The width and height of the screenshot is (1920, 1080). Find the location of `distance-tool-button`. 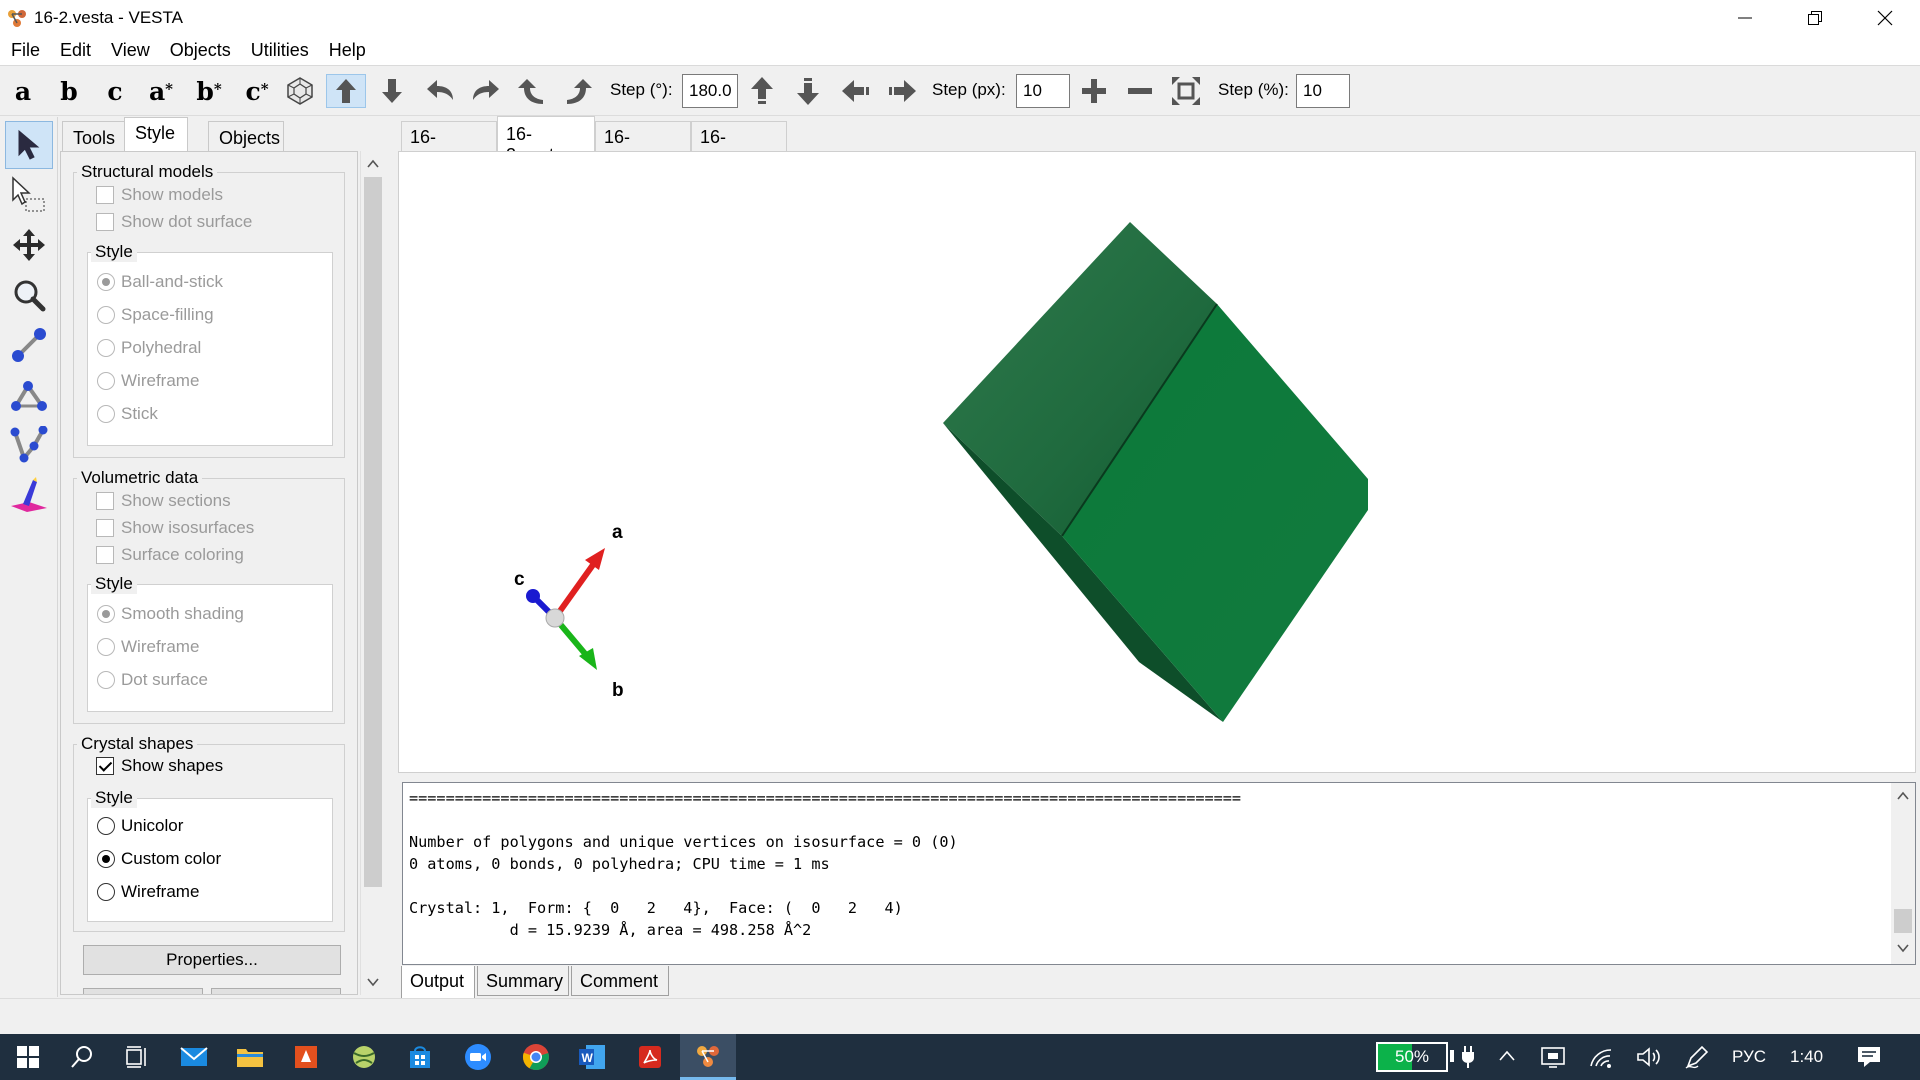

distance-tool-button is located at coordinates (29, 345).